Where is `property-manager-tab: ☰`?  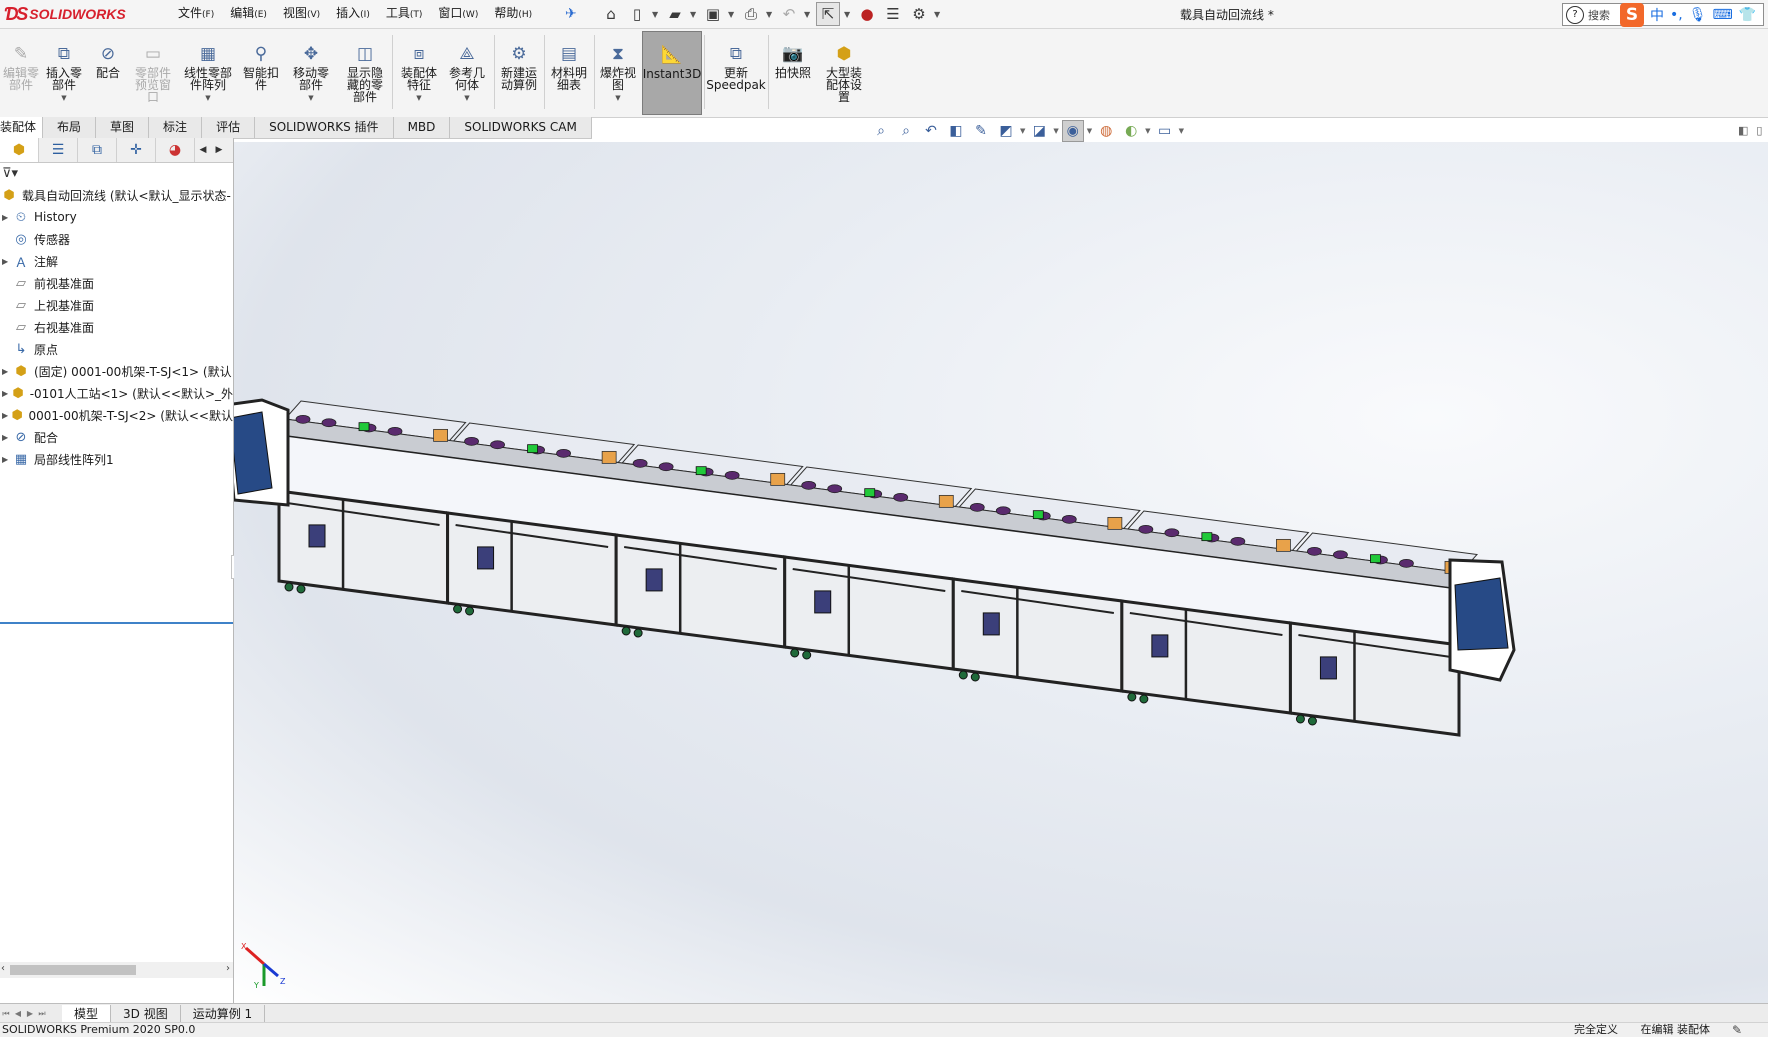
property-manager-tab: ☰ is located at coordinates (58, 150).